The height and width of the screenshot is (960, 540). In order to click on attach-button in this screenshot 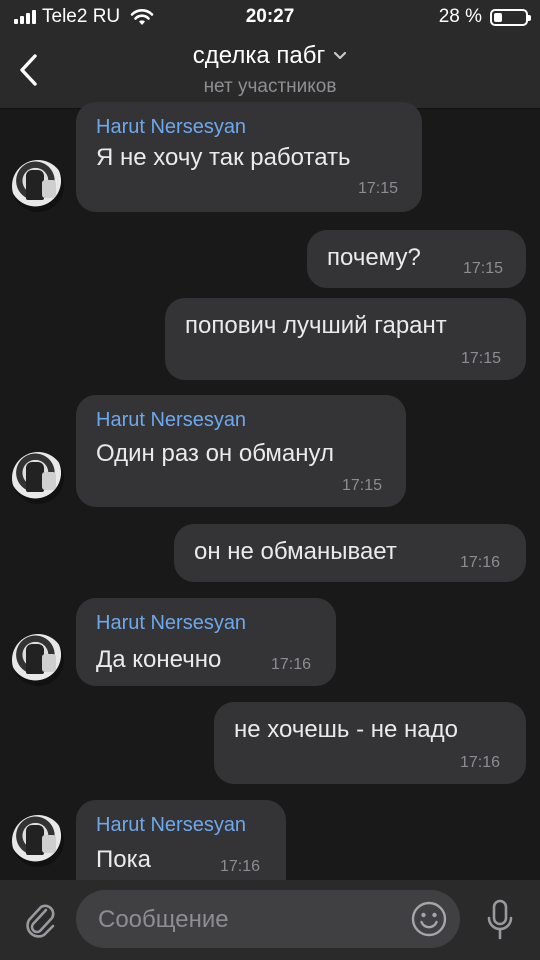, I will do `click(40, 920)`.